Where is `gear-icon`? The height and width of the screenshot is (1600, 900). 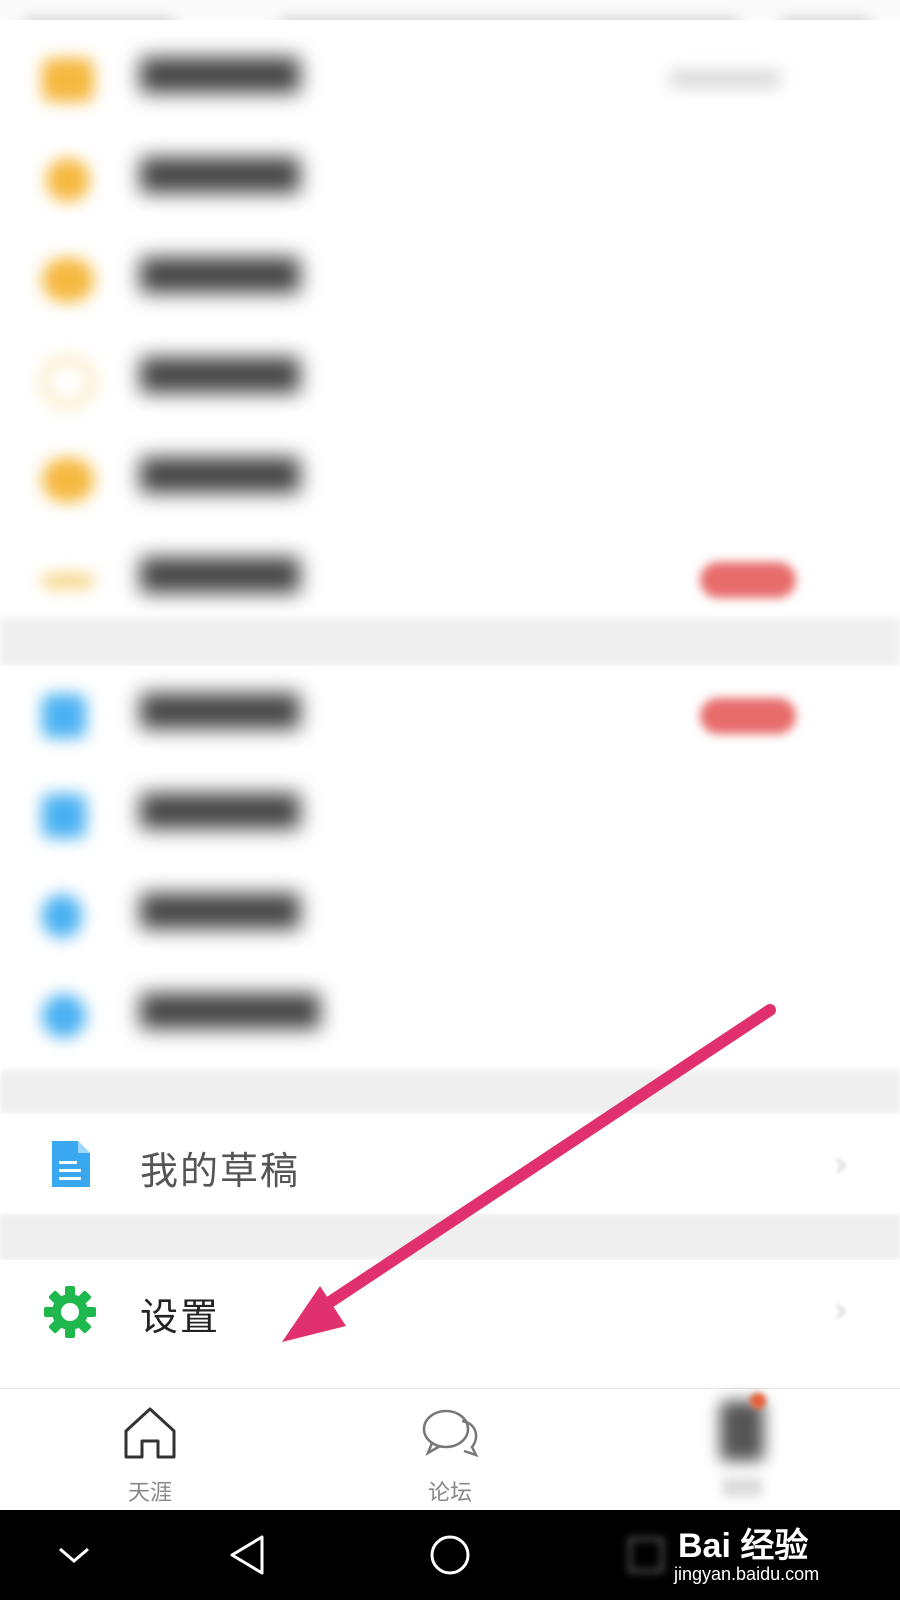
gear-icon is located at coordinates (70, 1312).